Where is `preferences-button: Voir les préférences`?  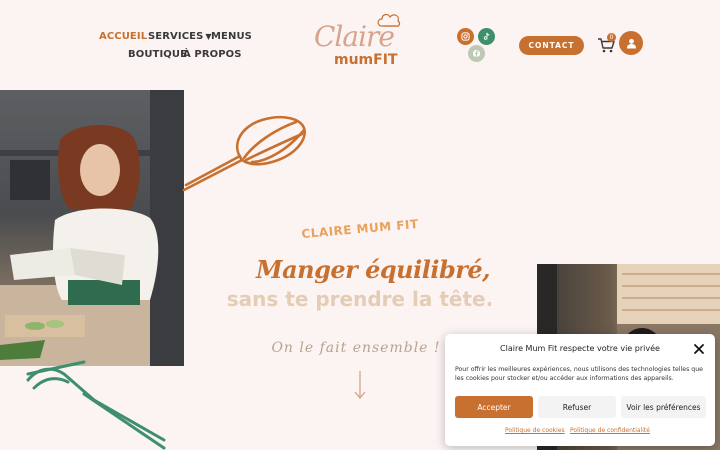 preferences-button: Voir les préférences is located at coordinates (663, 407).